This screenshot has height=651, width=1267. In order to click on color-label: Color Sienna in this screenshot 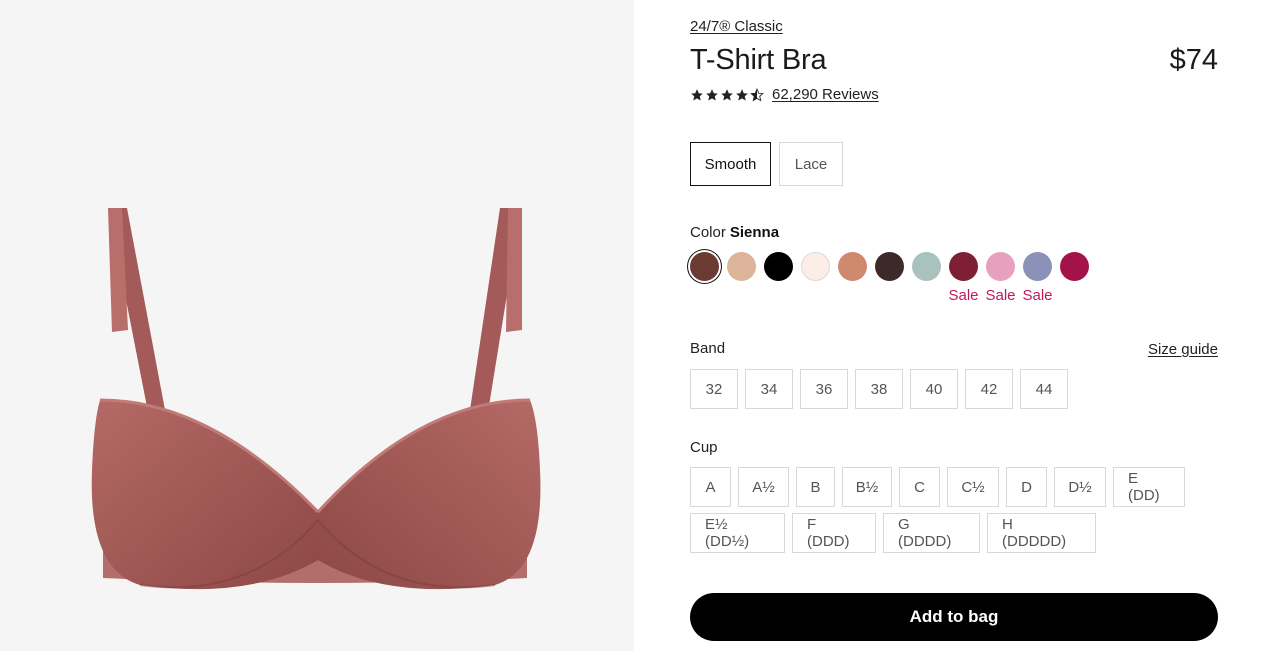, I will do `click(735, 232)`.